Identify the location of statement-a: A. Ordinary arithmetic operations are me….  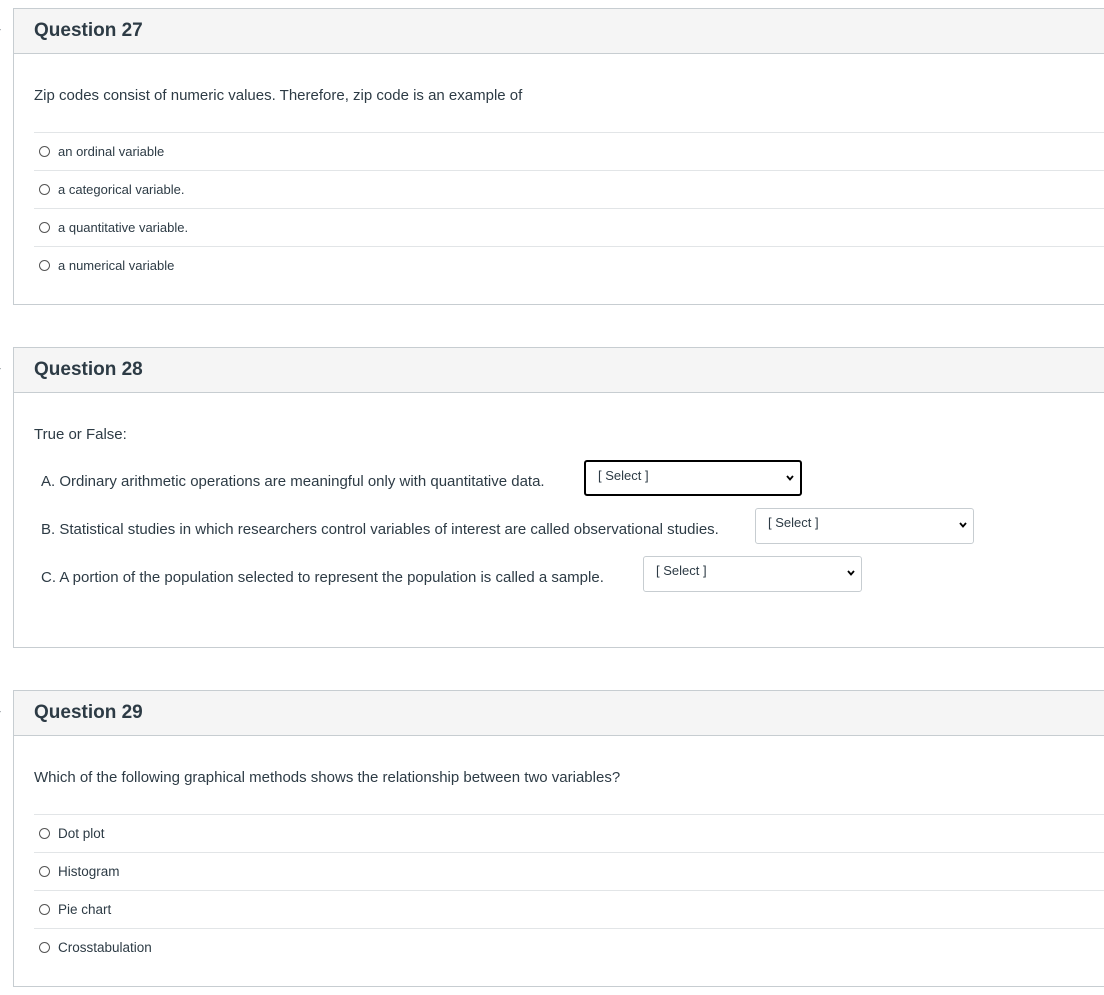
(293, 481).